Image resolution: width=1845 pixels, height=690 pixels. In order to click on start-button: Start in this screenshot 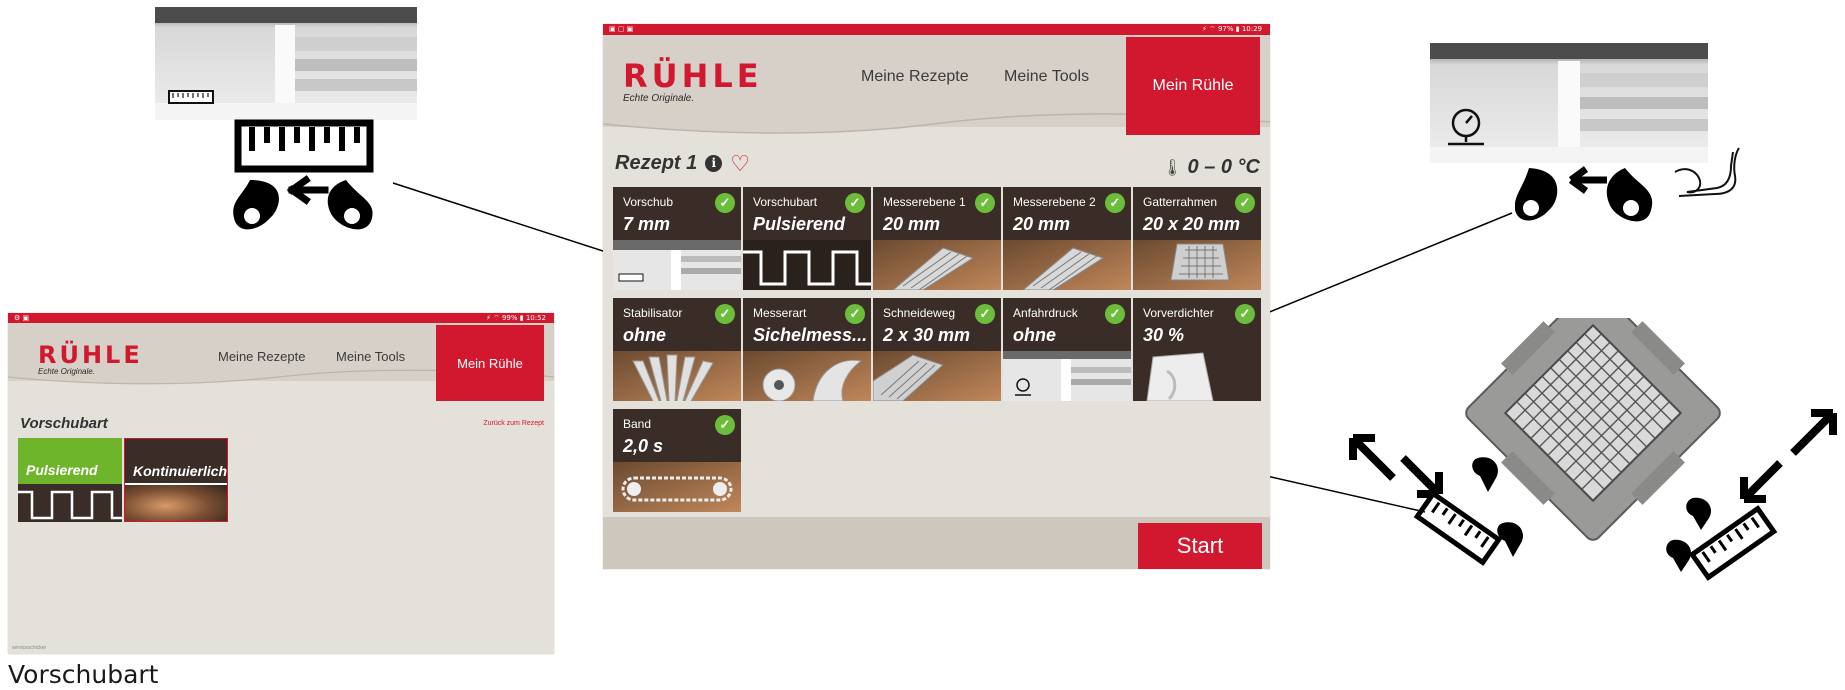, I will do `click(1200, 546)`.